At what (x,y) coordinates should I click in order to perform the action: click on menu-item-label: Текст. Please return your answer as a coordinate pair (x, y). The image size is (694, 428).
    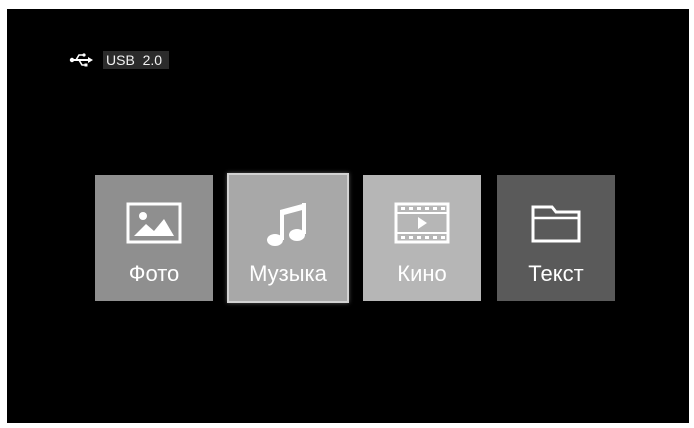
    Looking at the image, I should click on (556, 273).